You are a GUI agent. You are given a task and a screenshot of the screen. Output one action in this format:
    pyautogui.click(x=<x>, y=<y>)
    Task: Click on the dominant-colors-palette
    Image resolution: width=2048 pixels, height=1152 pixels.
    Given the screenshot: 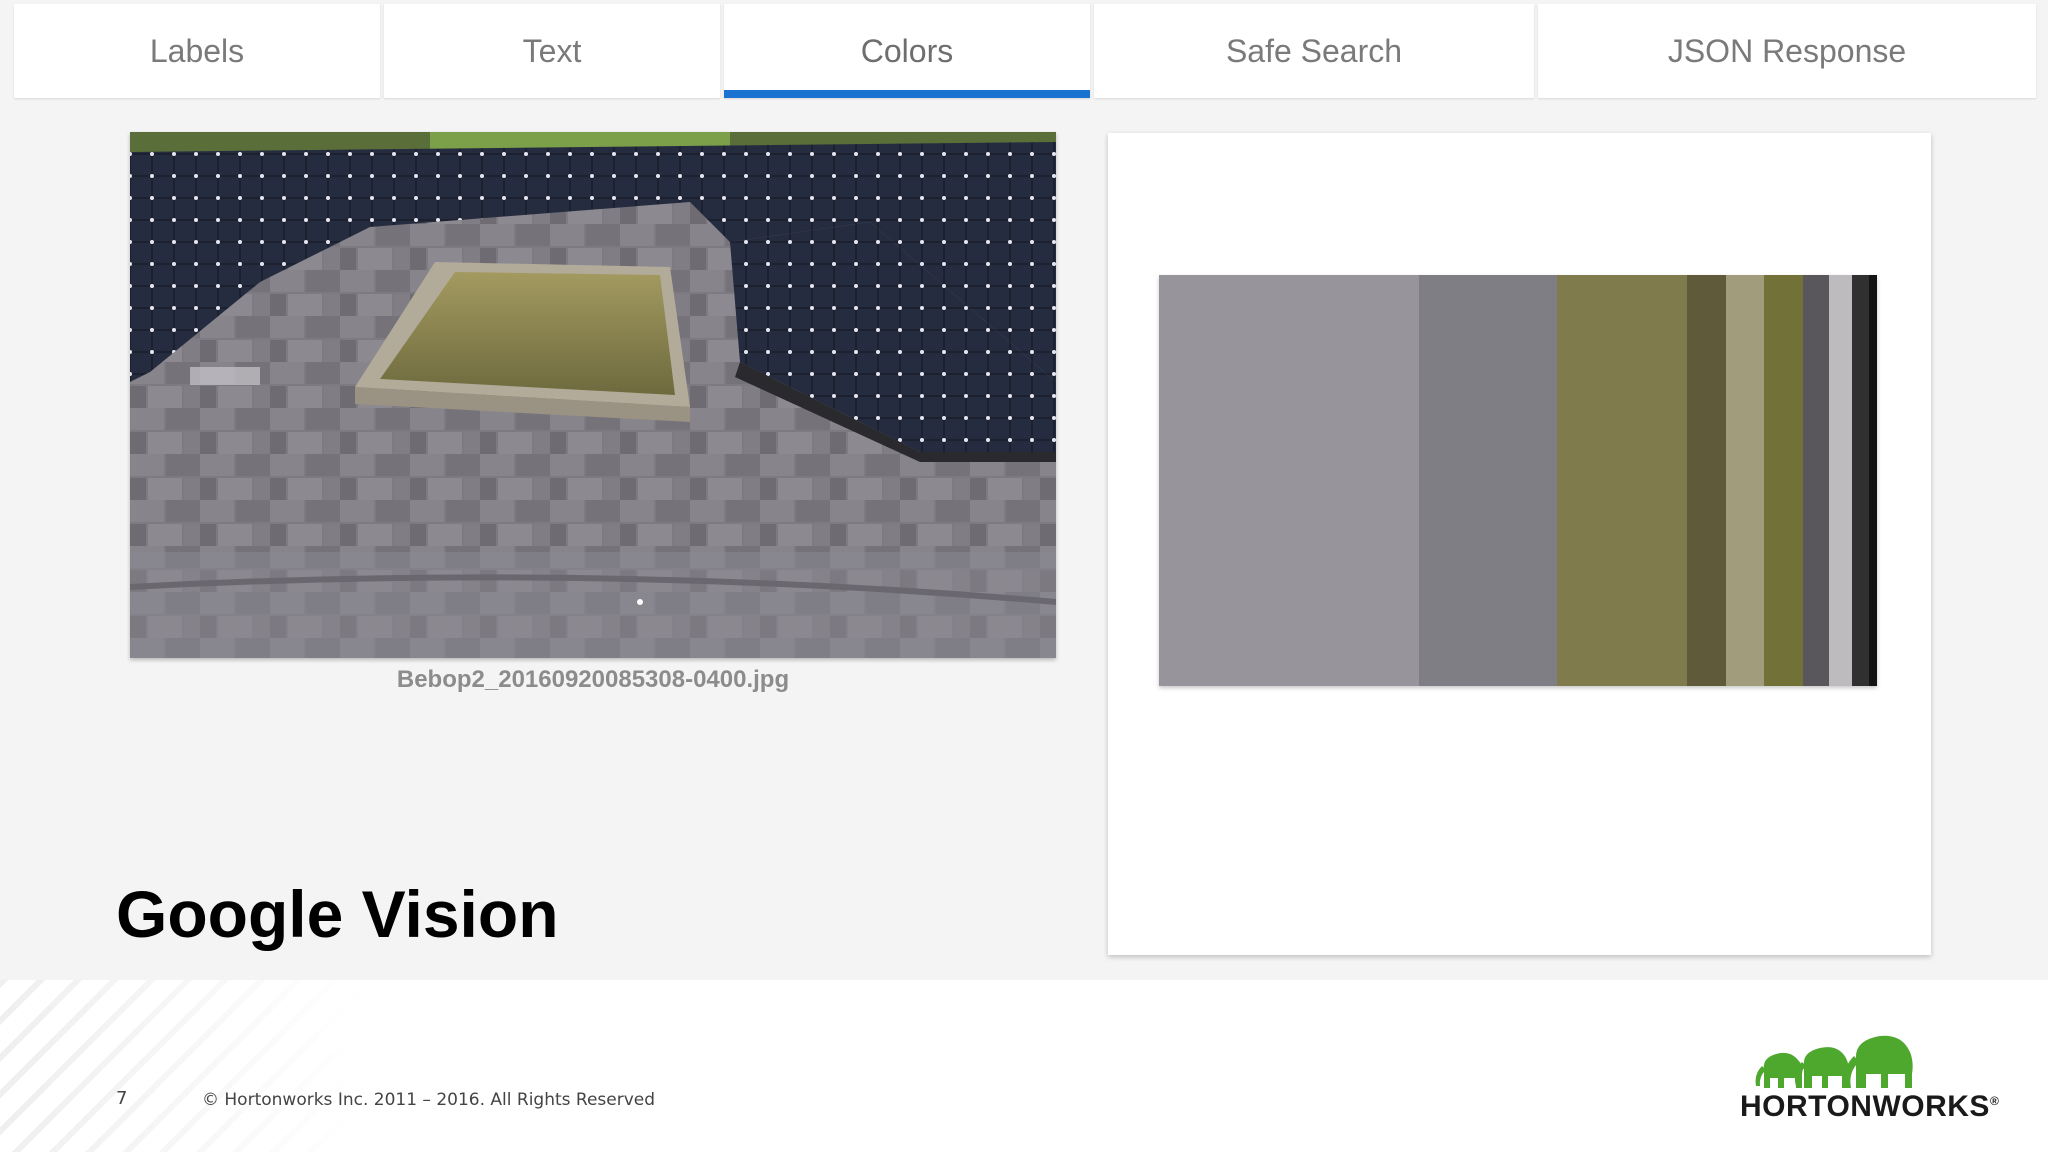 What is the action you would take?
    pyautogui.click(x=1518, y=480)
    